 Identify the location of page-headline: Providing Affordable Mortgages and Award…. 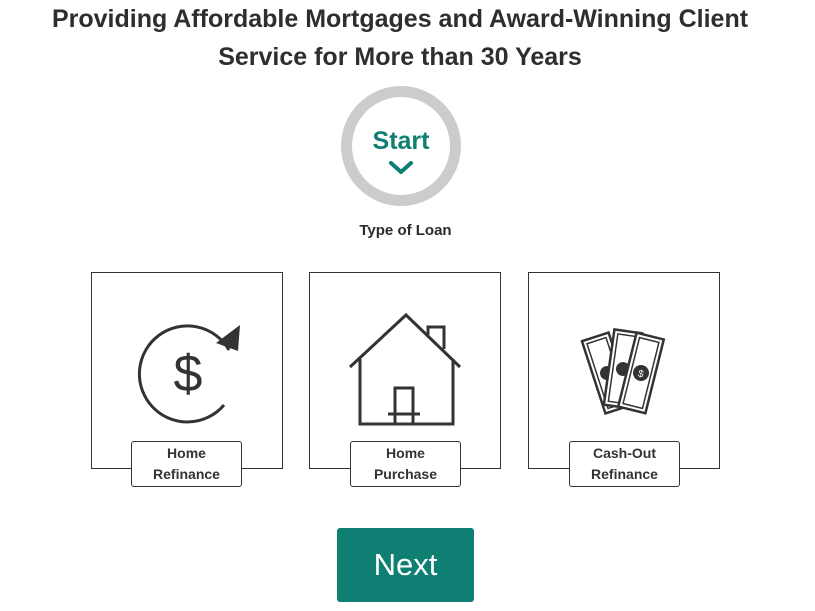
(400, 38).